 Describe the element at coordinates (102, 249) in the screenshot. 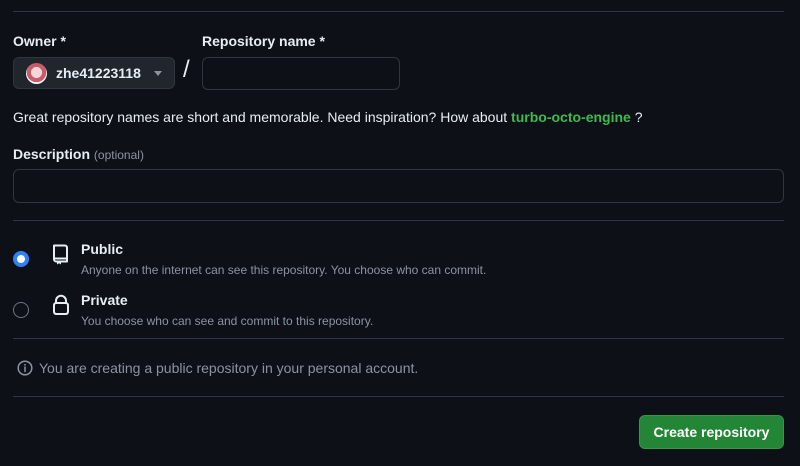

I see `public-title: Public` at that location.